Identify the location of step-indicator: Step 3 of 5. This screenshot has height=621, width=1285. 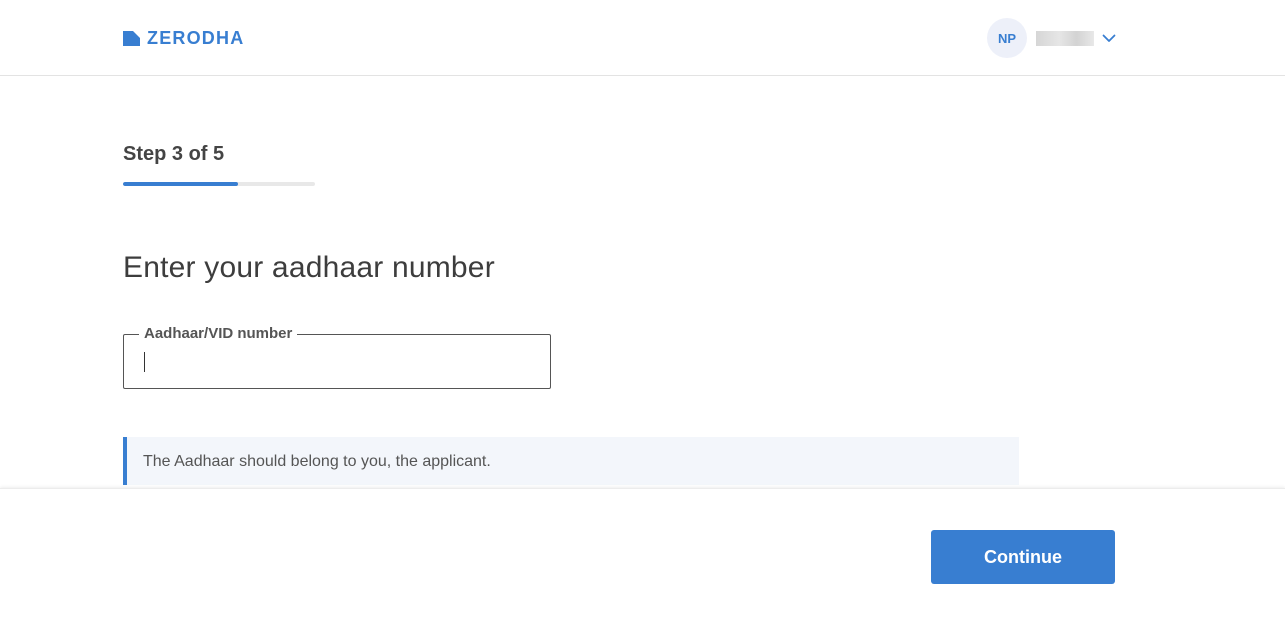
(174, 154).